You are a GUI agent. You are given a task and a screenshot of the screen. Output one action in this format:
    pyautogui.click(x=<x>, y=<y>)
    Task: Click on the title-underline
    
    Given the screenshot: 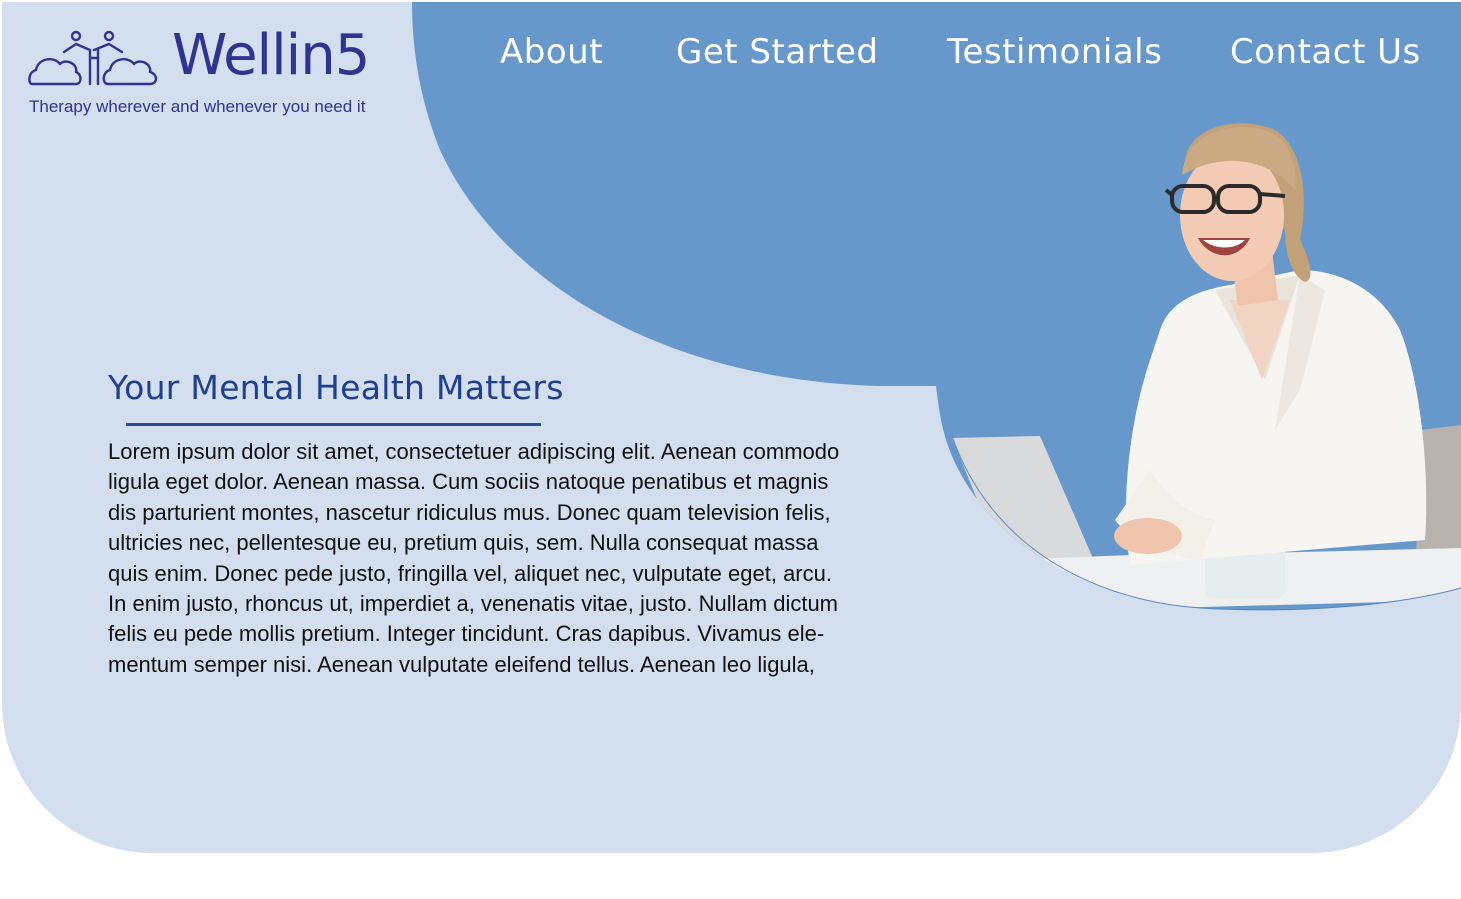 What is the action you would take?
    pyautogui.click(x=333, y=424)
    